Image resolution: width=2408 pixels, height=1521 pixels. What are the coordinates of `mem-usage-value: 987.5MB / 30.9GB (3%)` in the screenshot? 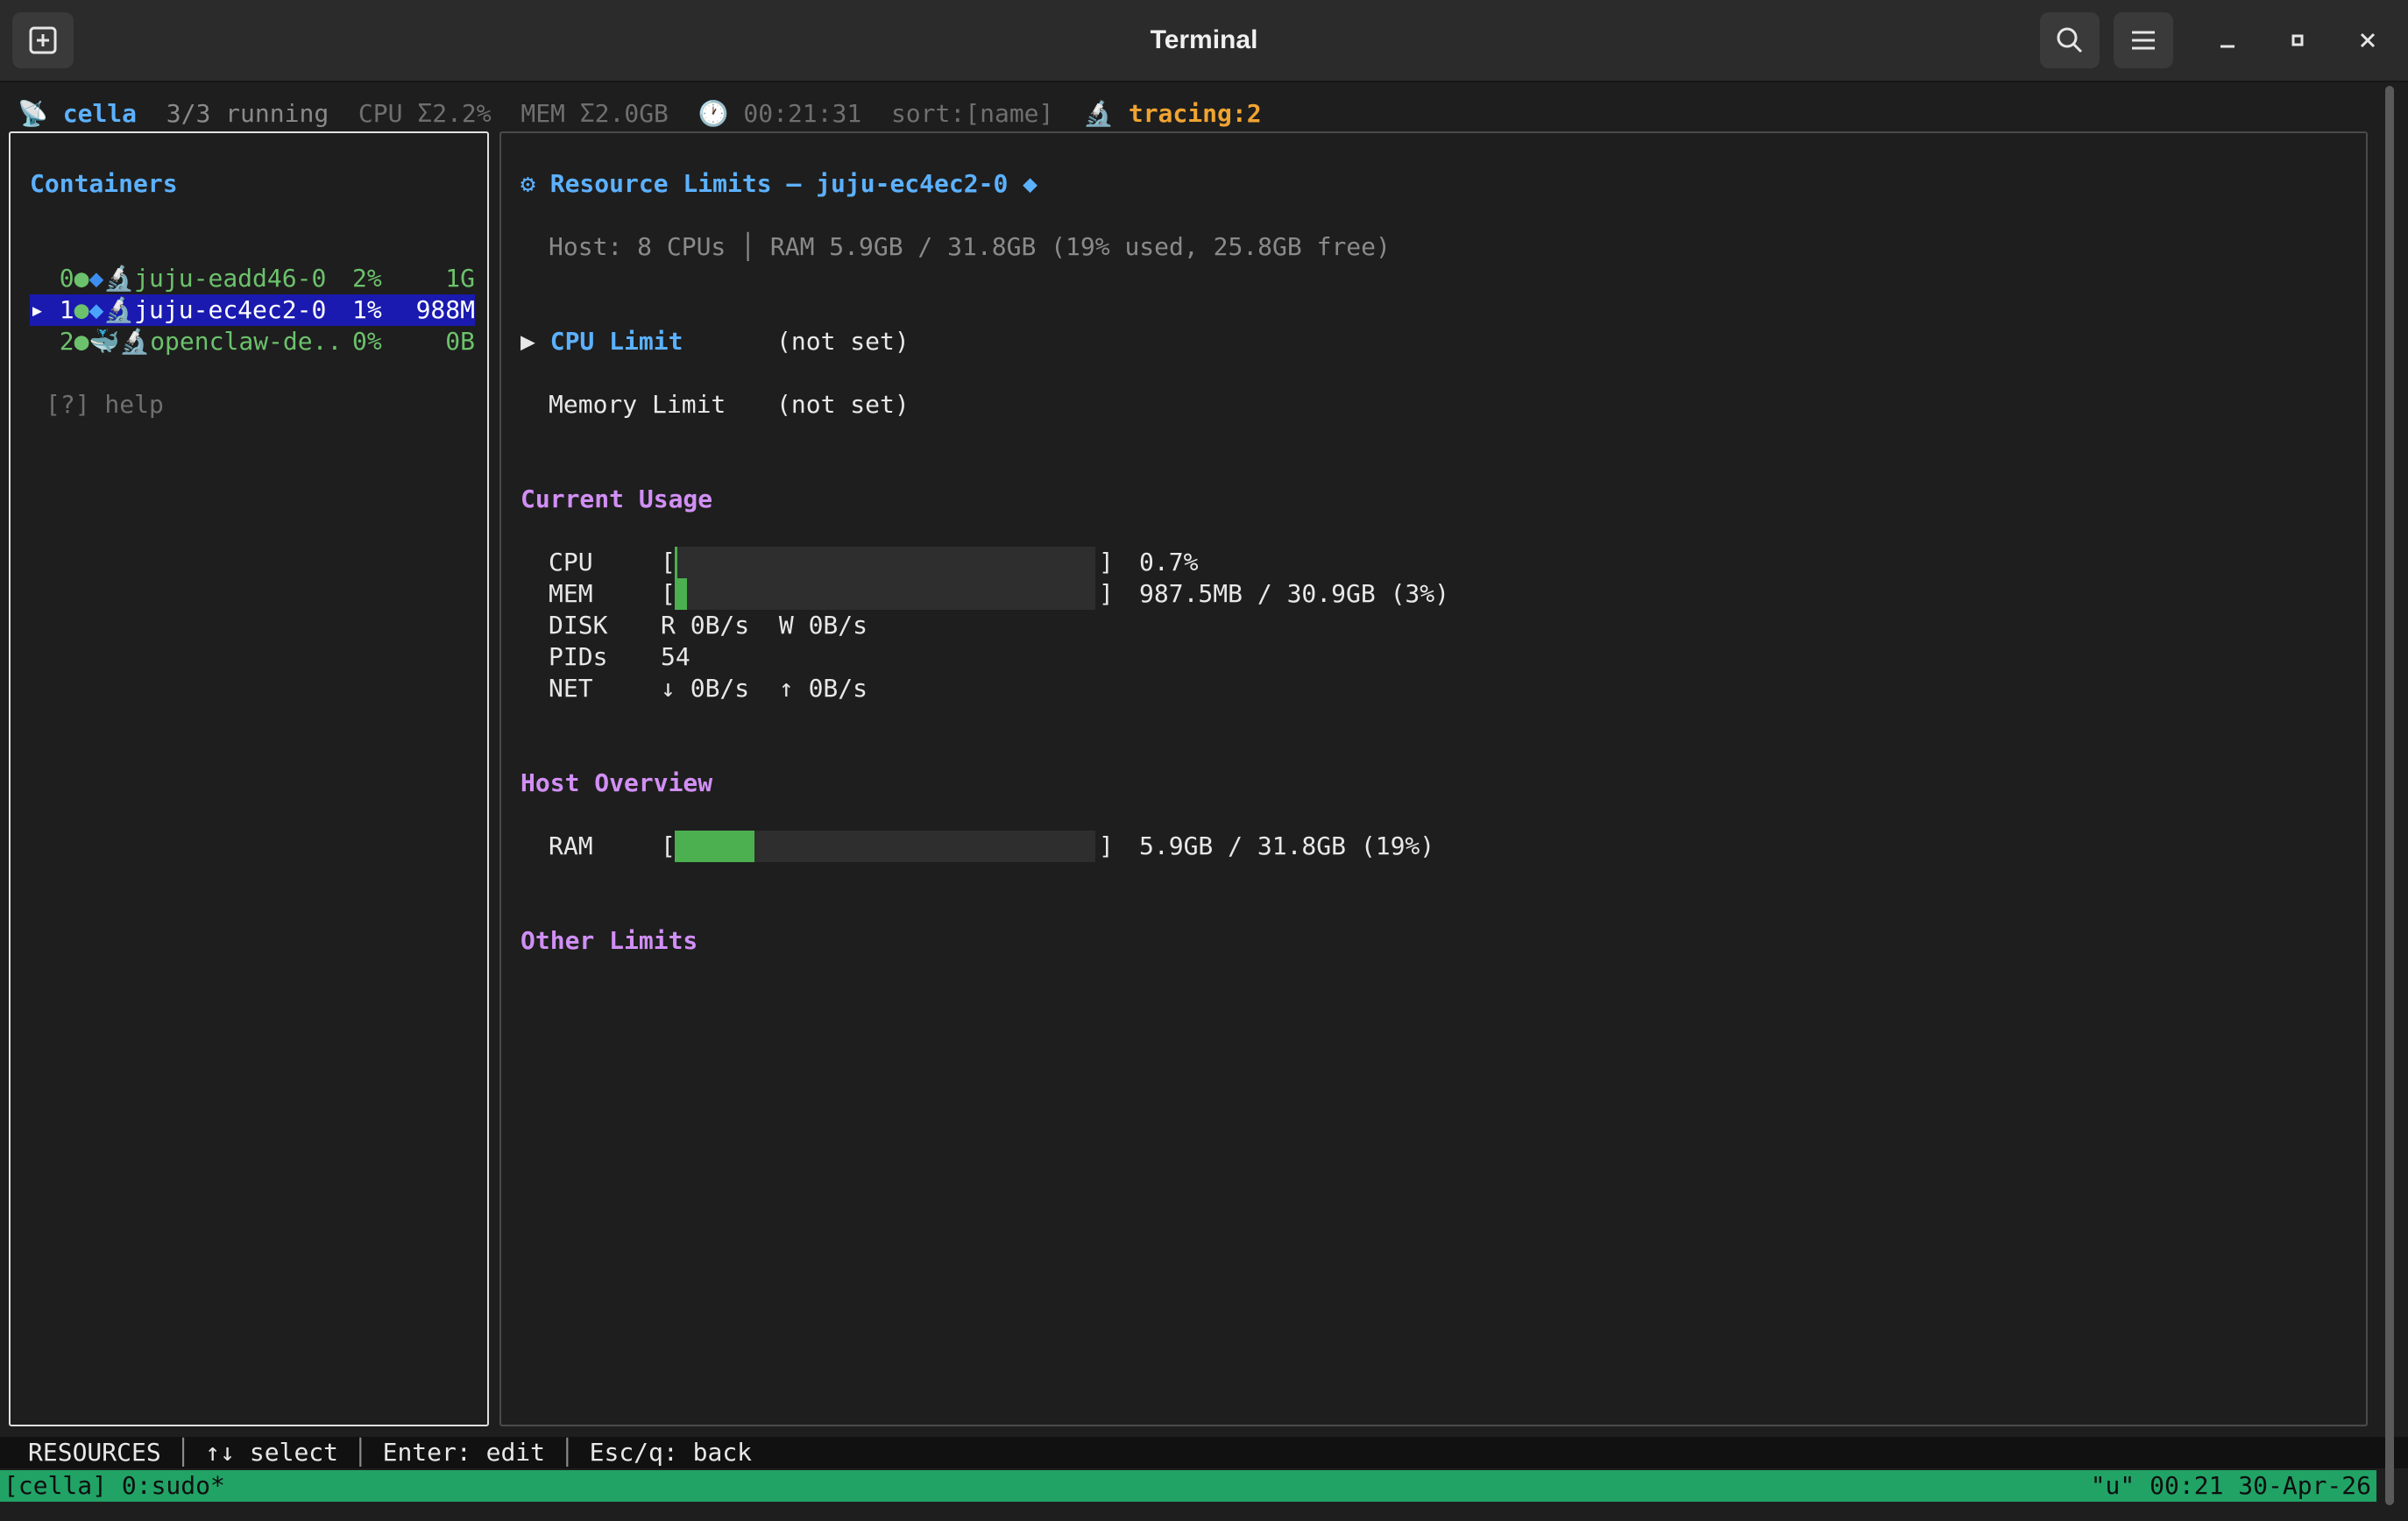 It's located at (1294, 593).